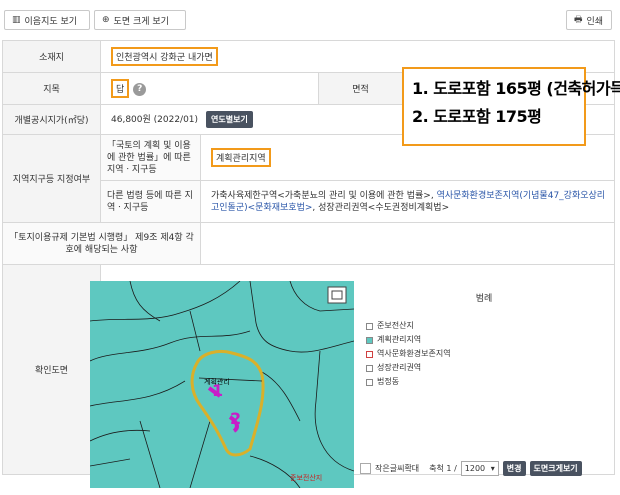  Describe the element at coordinates (51, 369) in the screenshot. I see `map-label: 확인도면` at that location.